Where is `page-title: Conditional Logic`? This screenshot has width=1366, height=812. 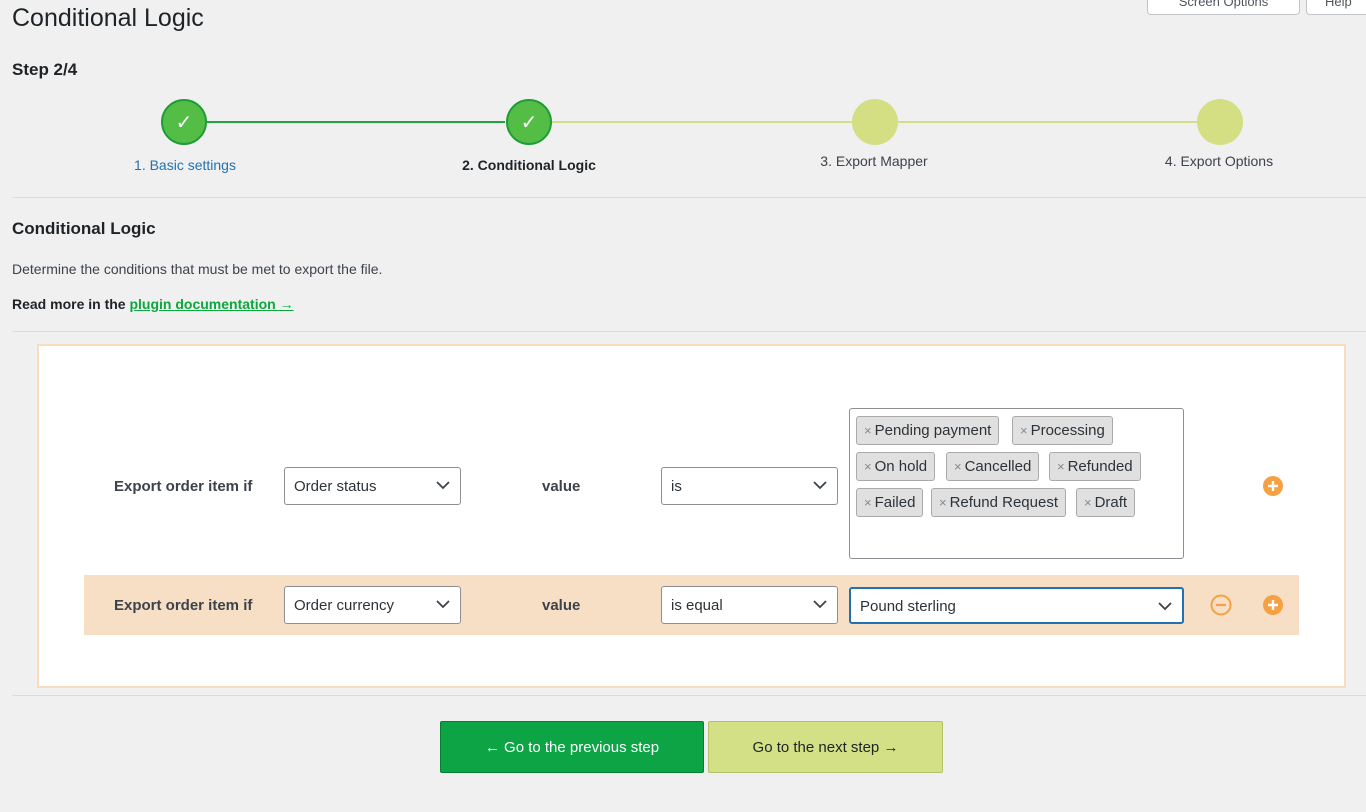 page-title: Conditional Logic is located at coordinates (108, 18).